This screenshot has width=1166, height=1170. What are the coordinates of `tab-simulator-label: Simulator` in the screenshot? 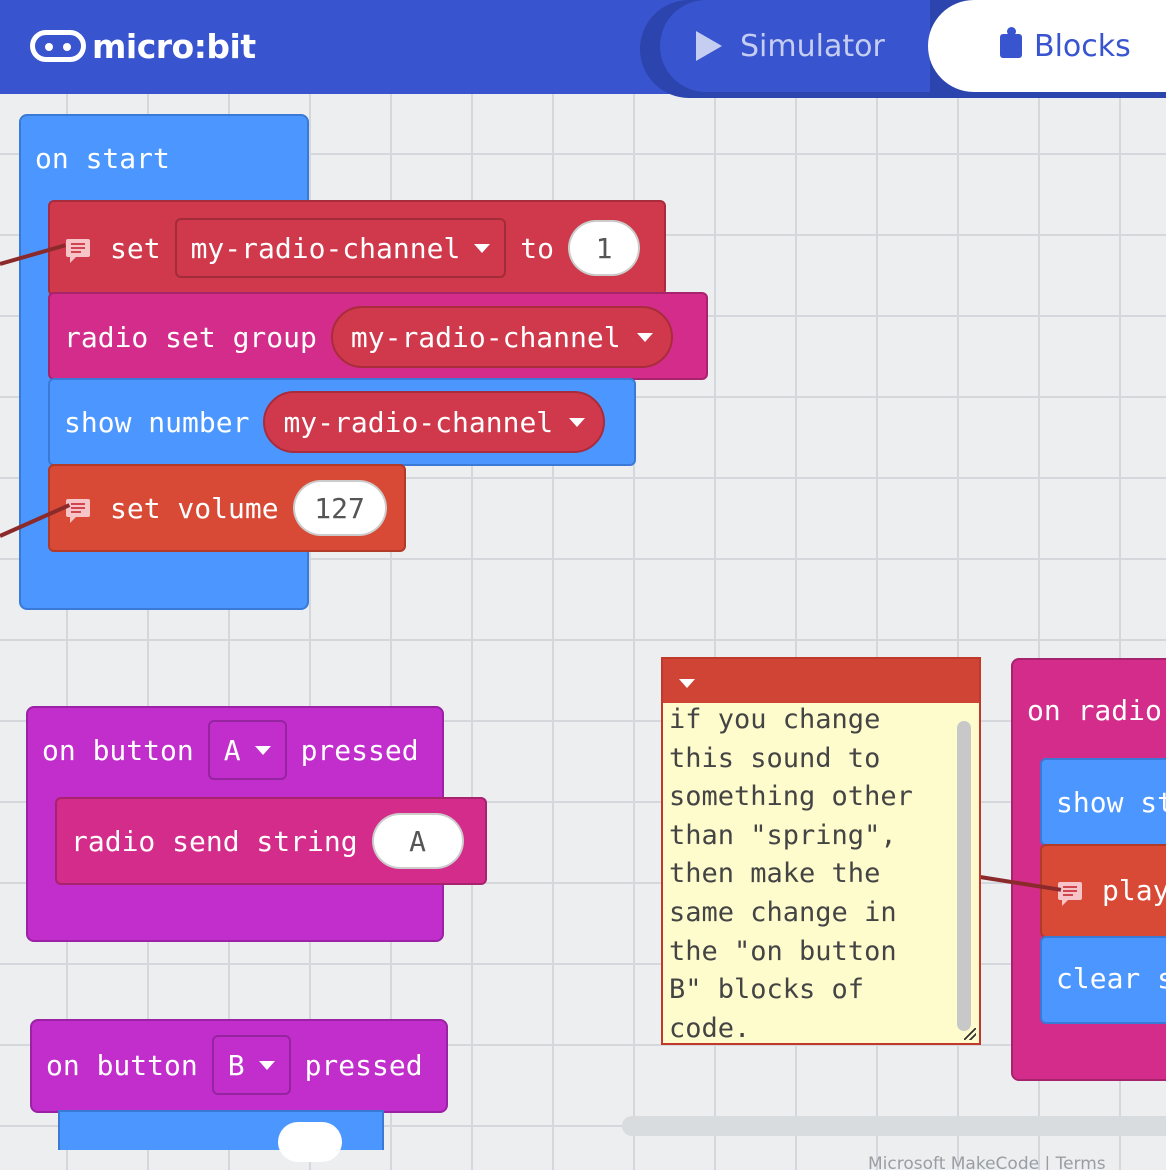 It's located at (812, 46).